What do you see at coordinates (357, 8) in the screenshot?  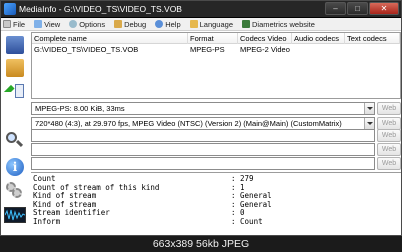 I see `maximize-button: □` at bounding box center [357, 8].